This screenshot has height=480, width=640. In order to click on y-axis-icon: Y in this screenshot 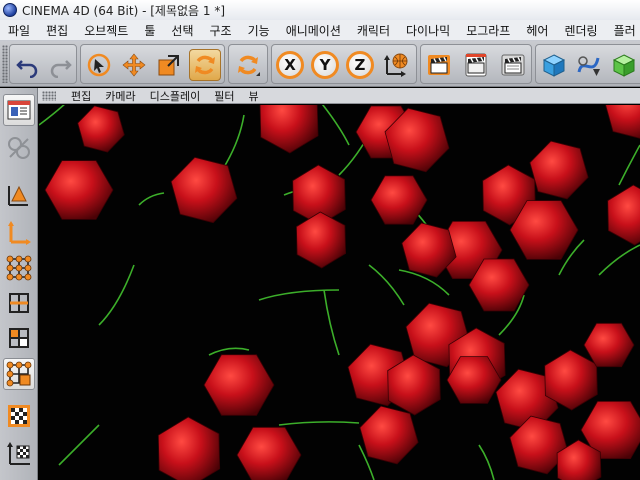, I will do `click(325, 65)`.